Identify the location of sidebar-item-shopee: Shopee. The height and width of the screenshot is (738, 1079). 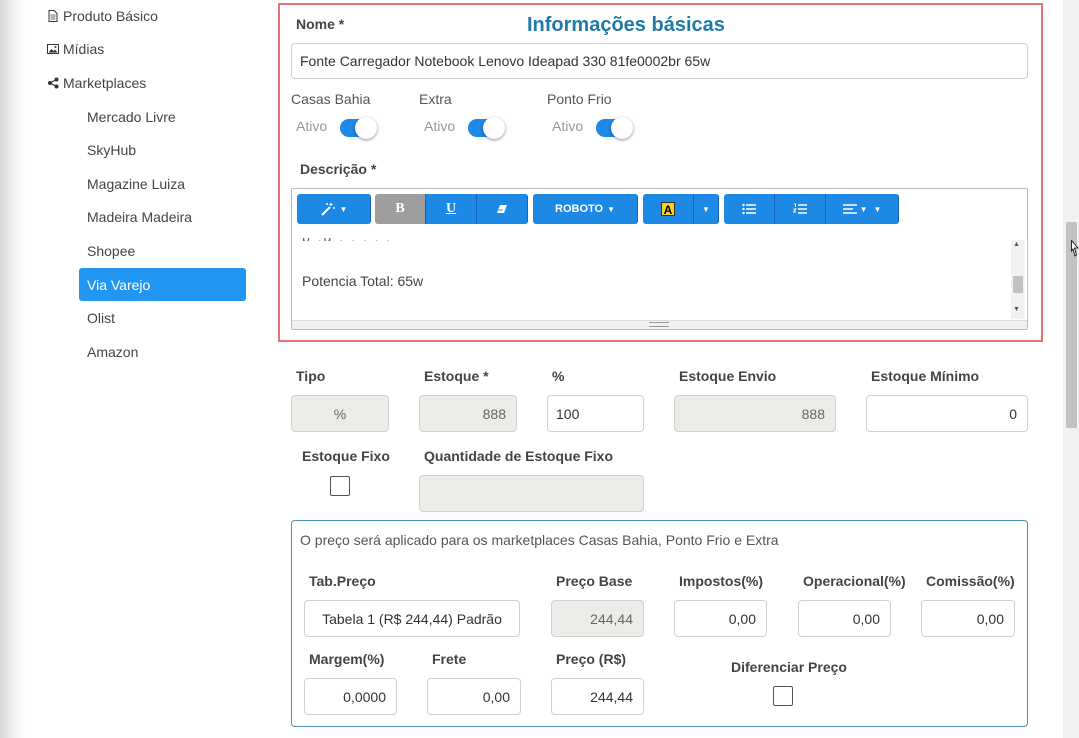
(162, 250).